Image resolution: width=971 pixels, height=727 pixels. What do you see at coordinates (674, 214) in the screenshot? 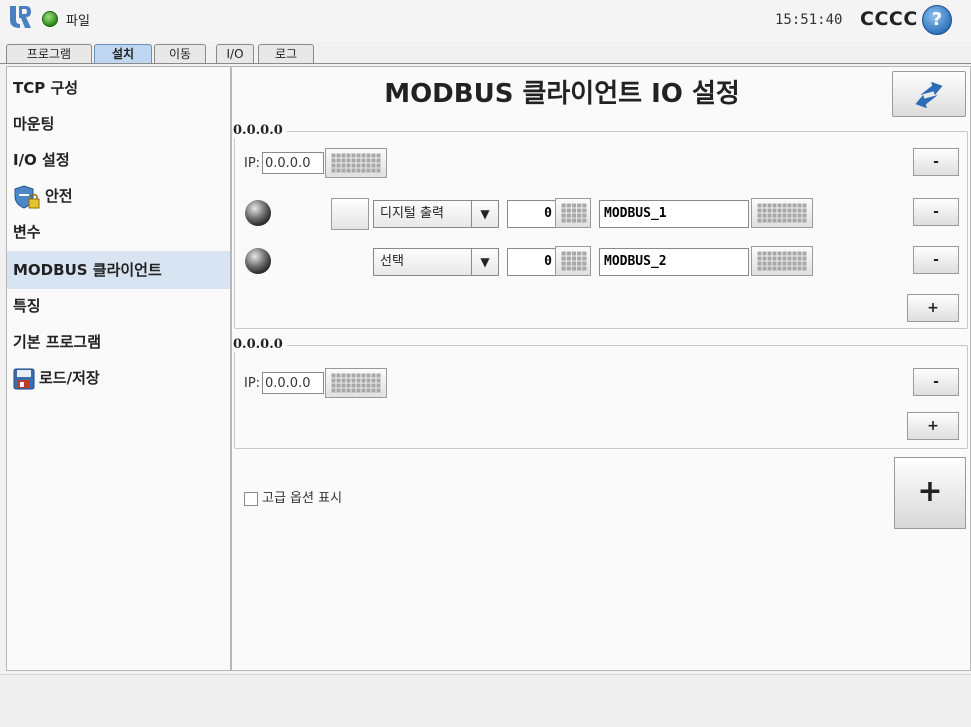
I see `signal-name-field: MODBUS_1` at bounding box center [674, 214].